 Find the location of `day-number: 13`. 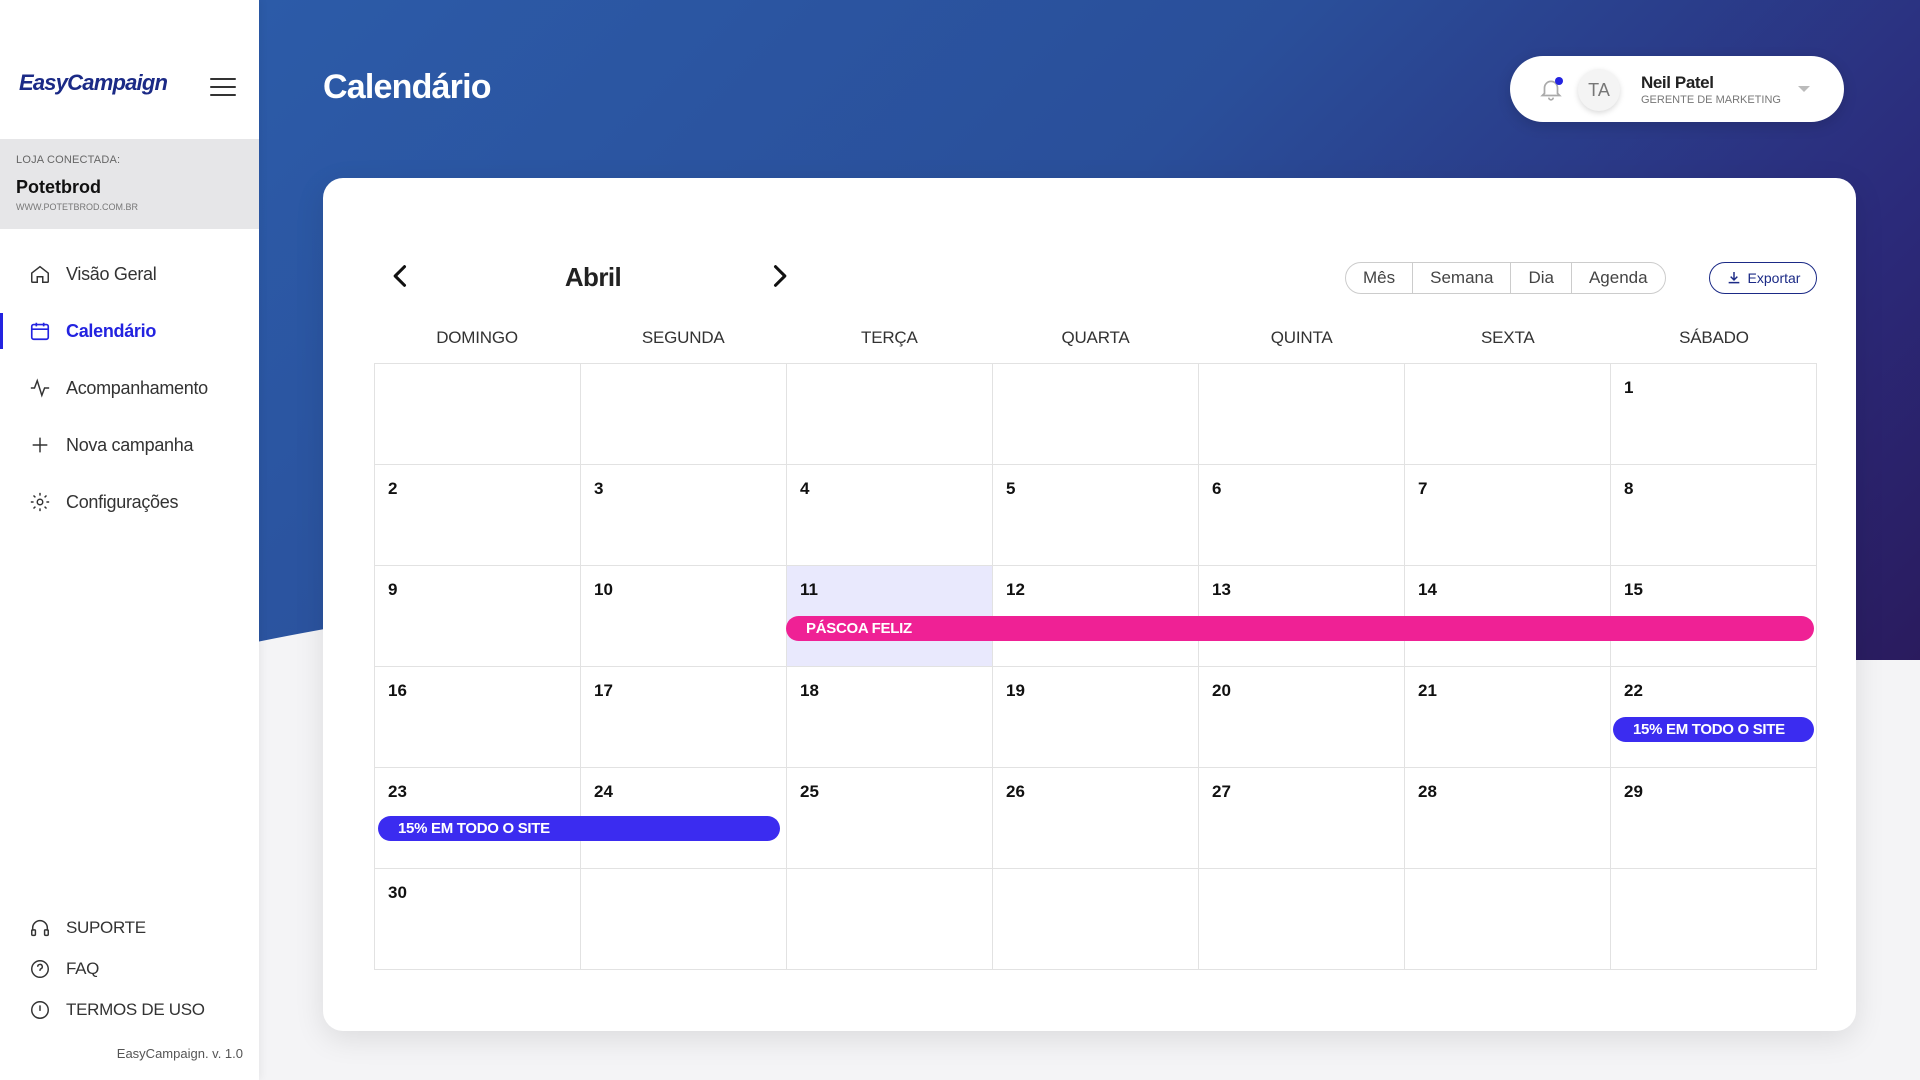

day-number: 13 is located at coordinates (1221, 589).